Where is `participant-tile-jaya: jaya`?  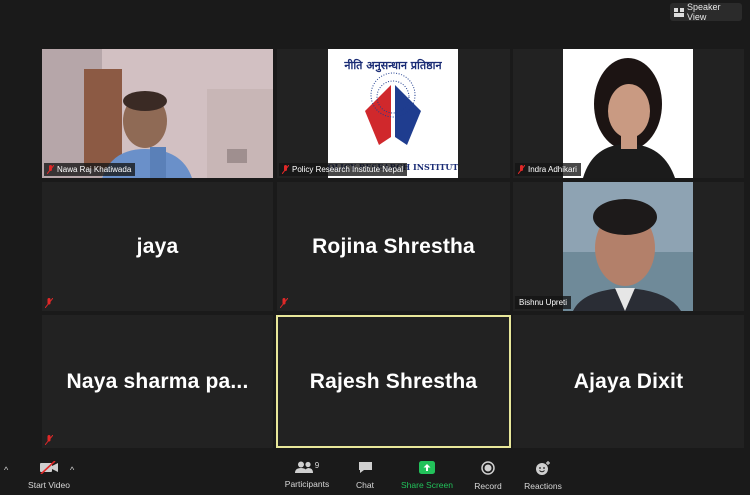 participant-tile-jaya: jaya is located at coordinates (157, 246).